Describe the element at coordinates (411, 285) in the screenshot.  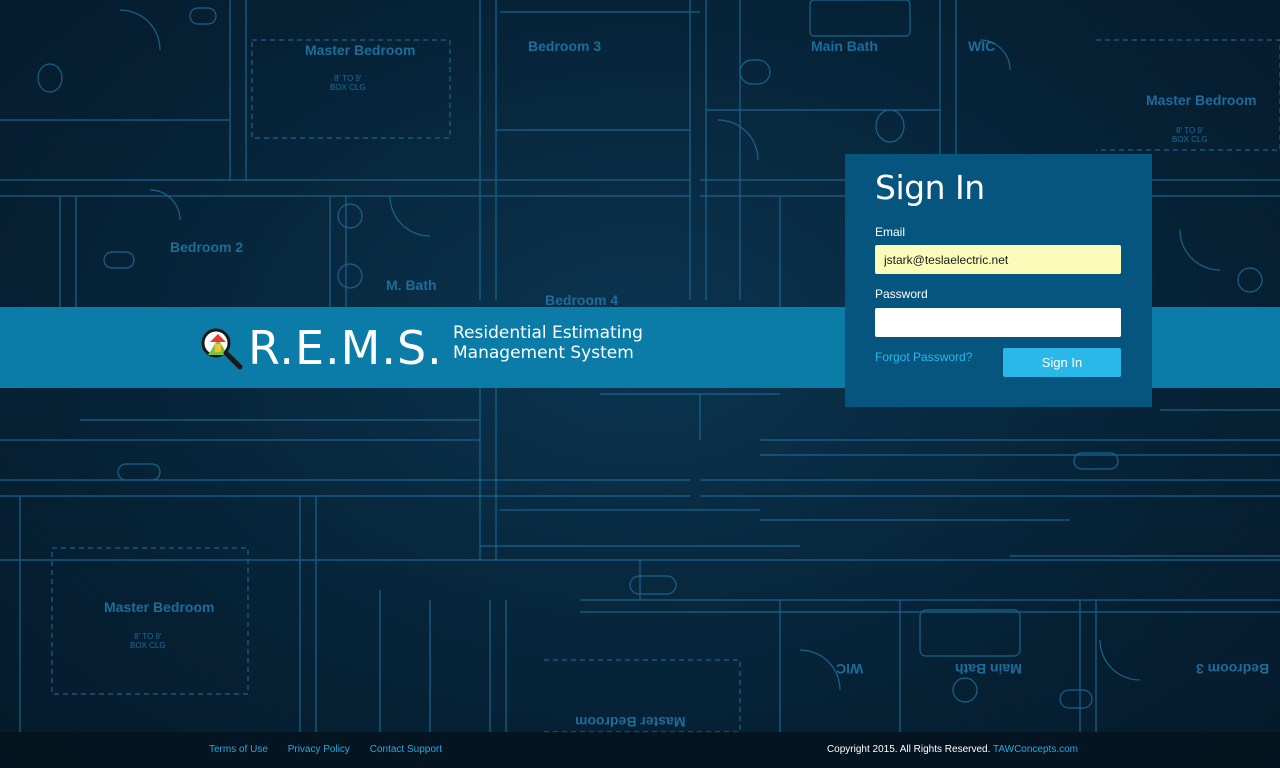
I see `bp-room-label: M. Bath` at that location.